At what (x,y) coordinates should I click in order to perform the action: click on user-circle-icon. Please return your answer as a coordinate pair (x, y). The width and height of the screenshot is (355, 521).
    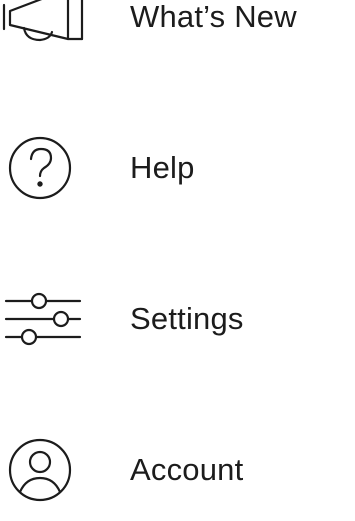
    Looking at the image, I should click on (50, 470).